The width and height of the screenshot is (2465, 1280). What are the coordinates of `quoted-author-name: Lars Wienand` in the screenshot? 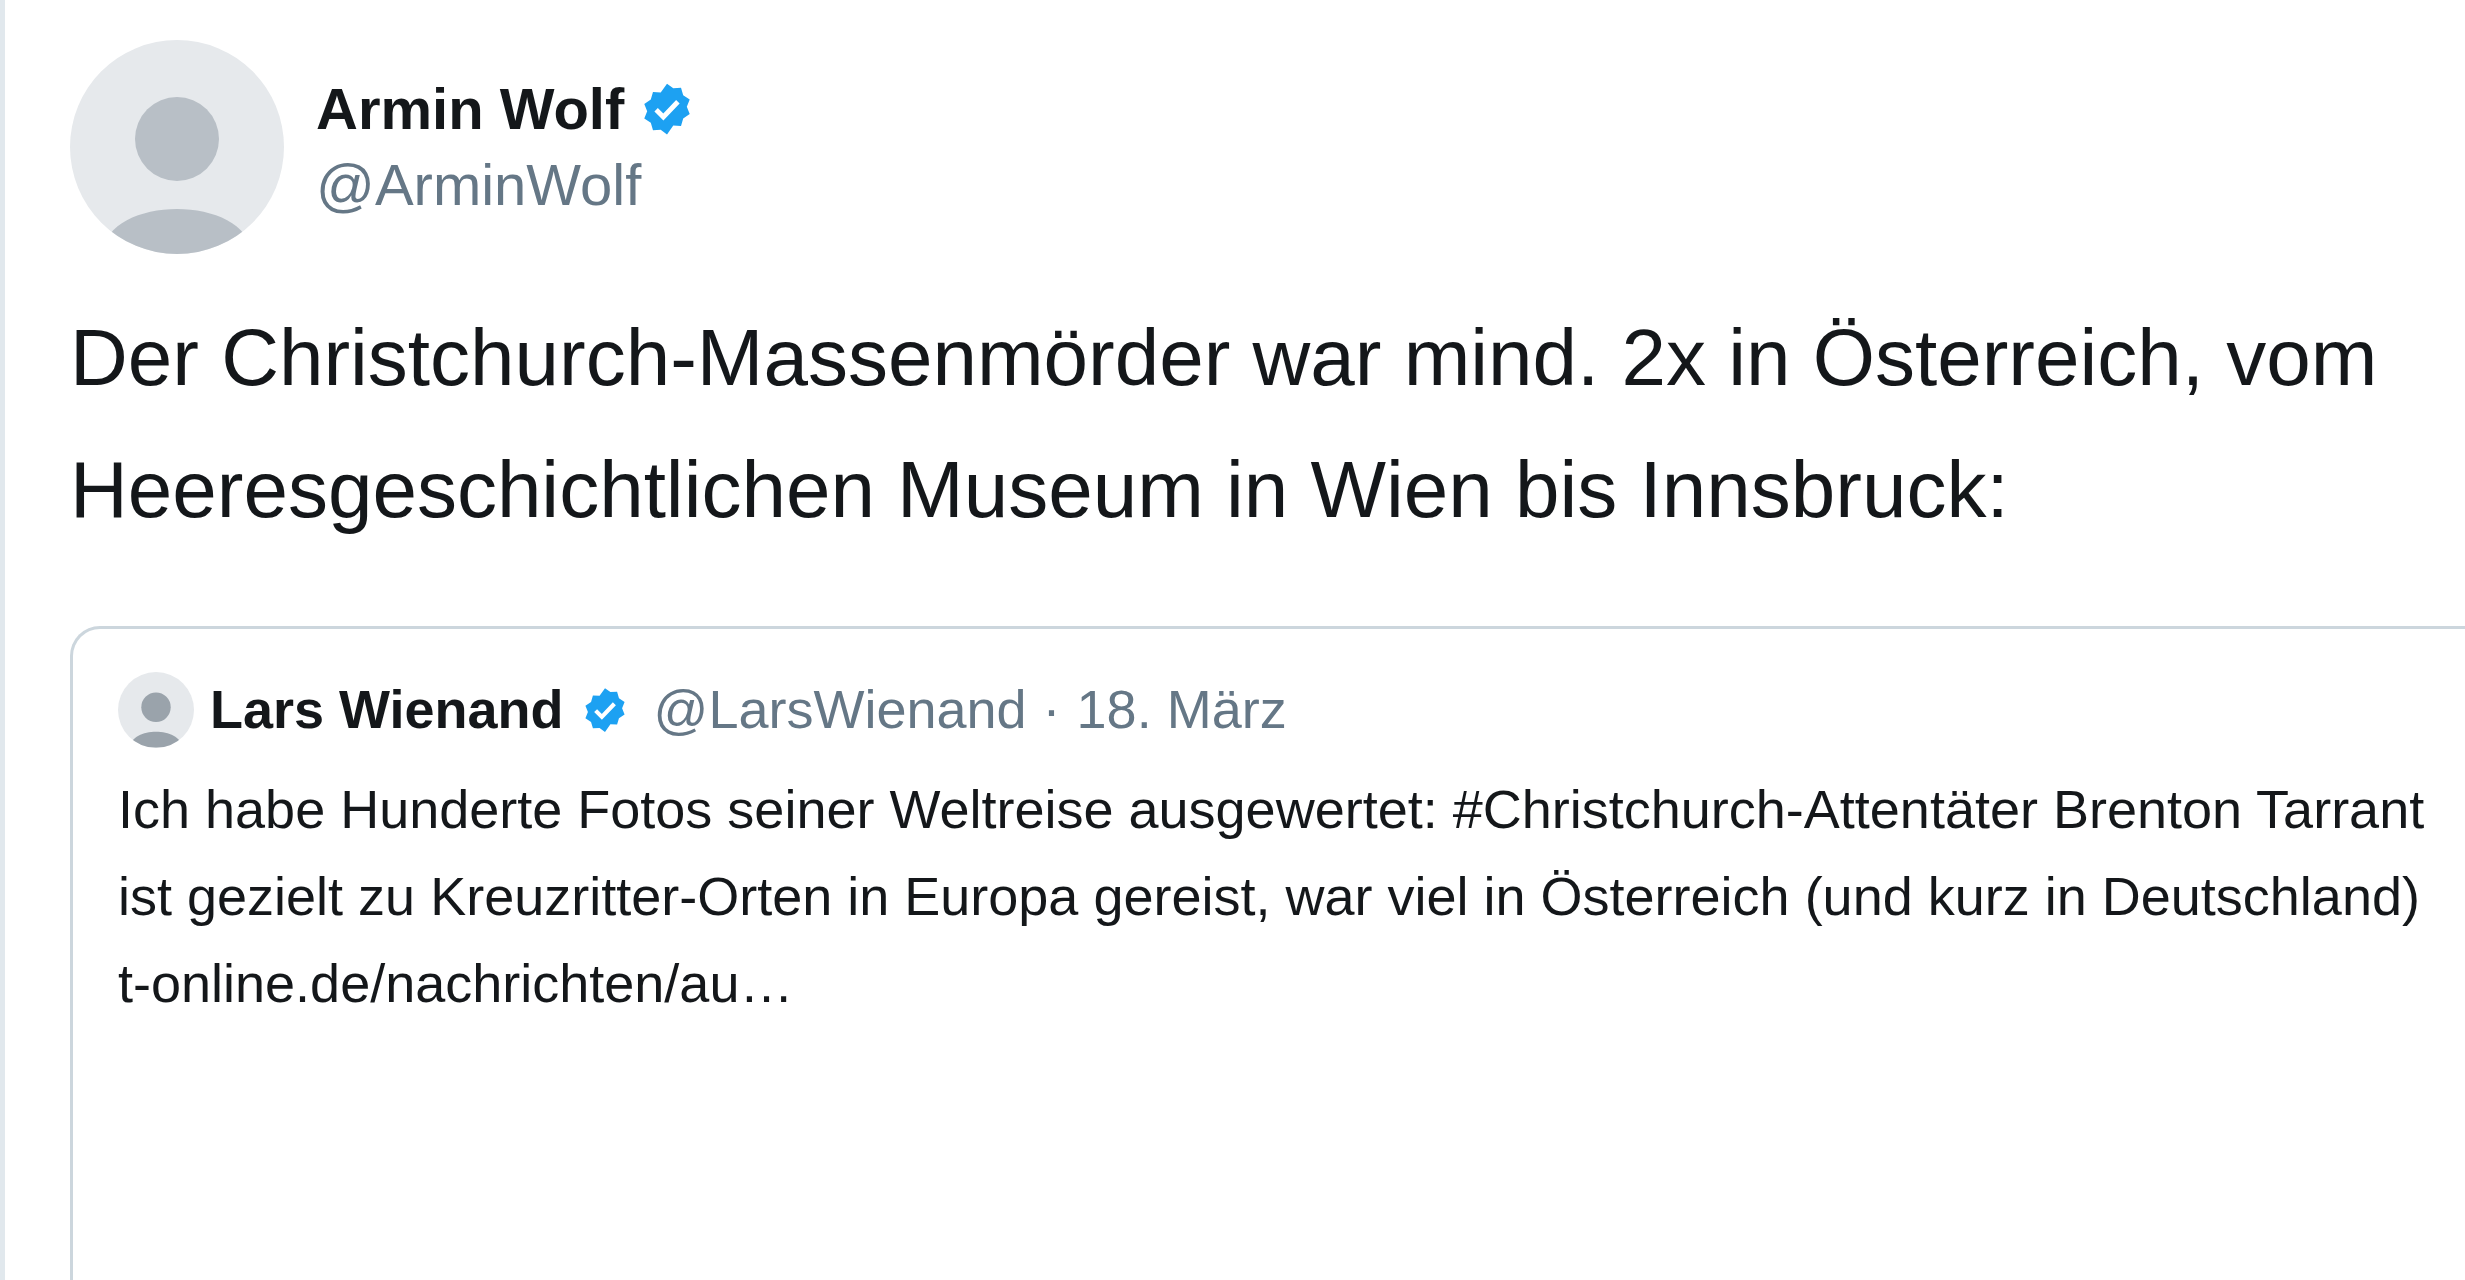 It's located at (387, 709).